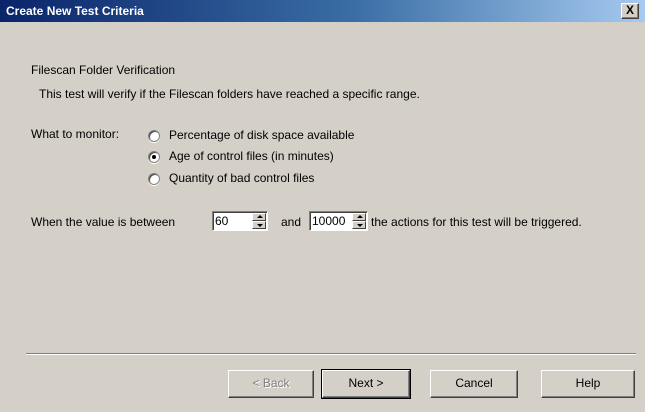 The height and width of the screenshot is (412, 645). Describe the element at coordinates (154, 157) in the screenshot. I see `radio-age-control-files` at that location.